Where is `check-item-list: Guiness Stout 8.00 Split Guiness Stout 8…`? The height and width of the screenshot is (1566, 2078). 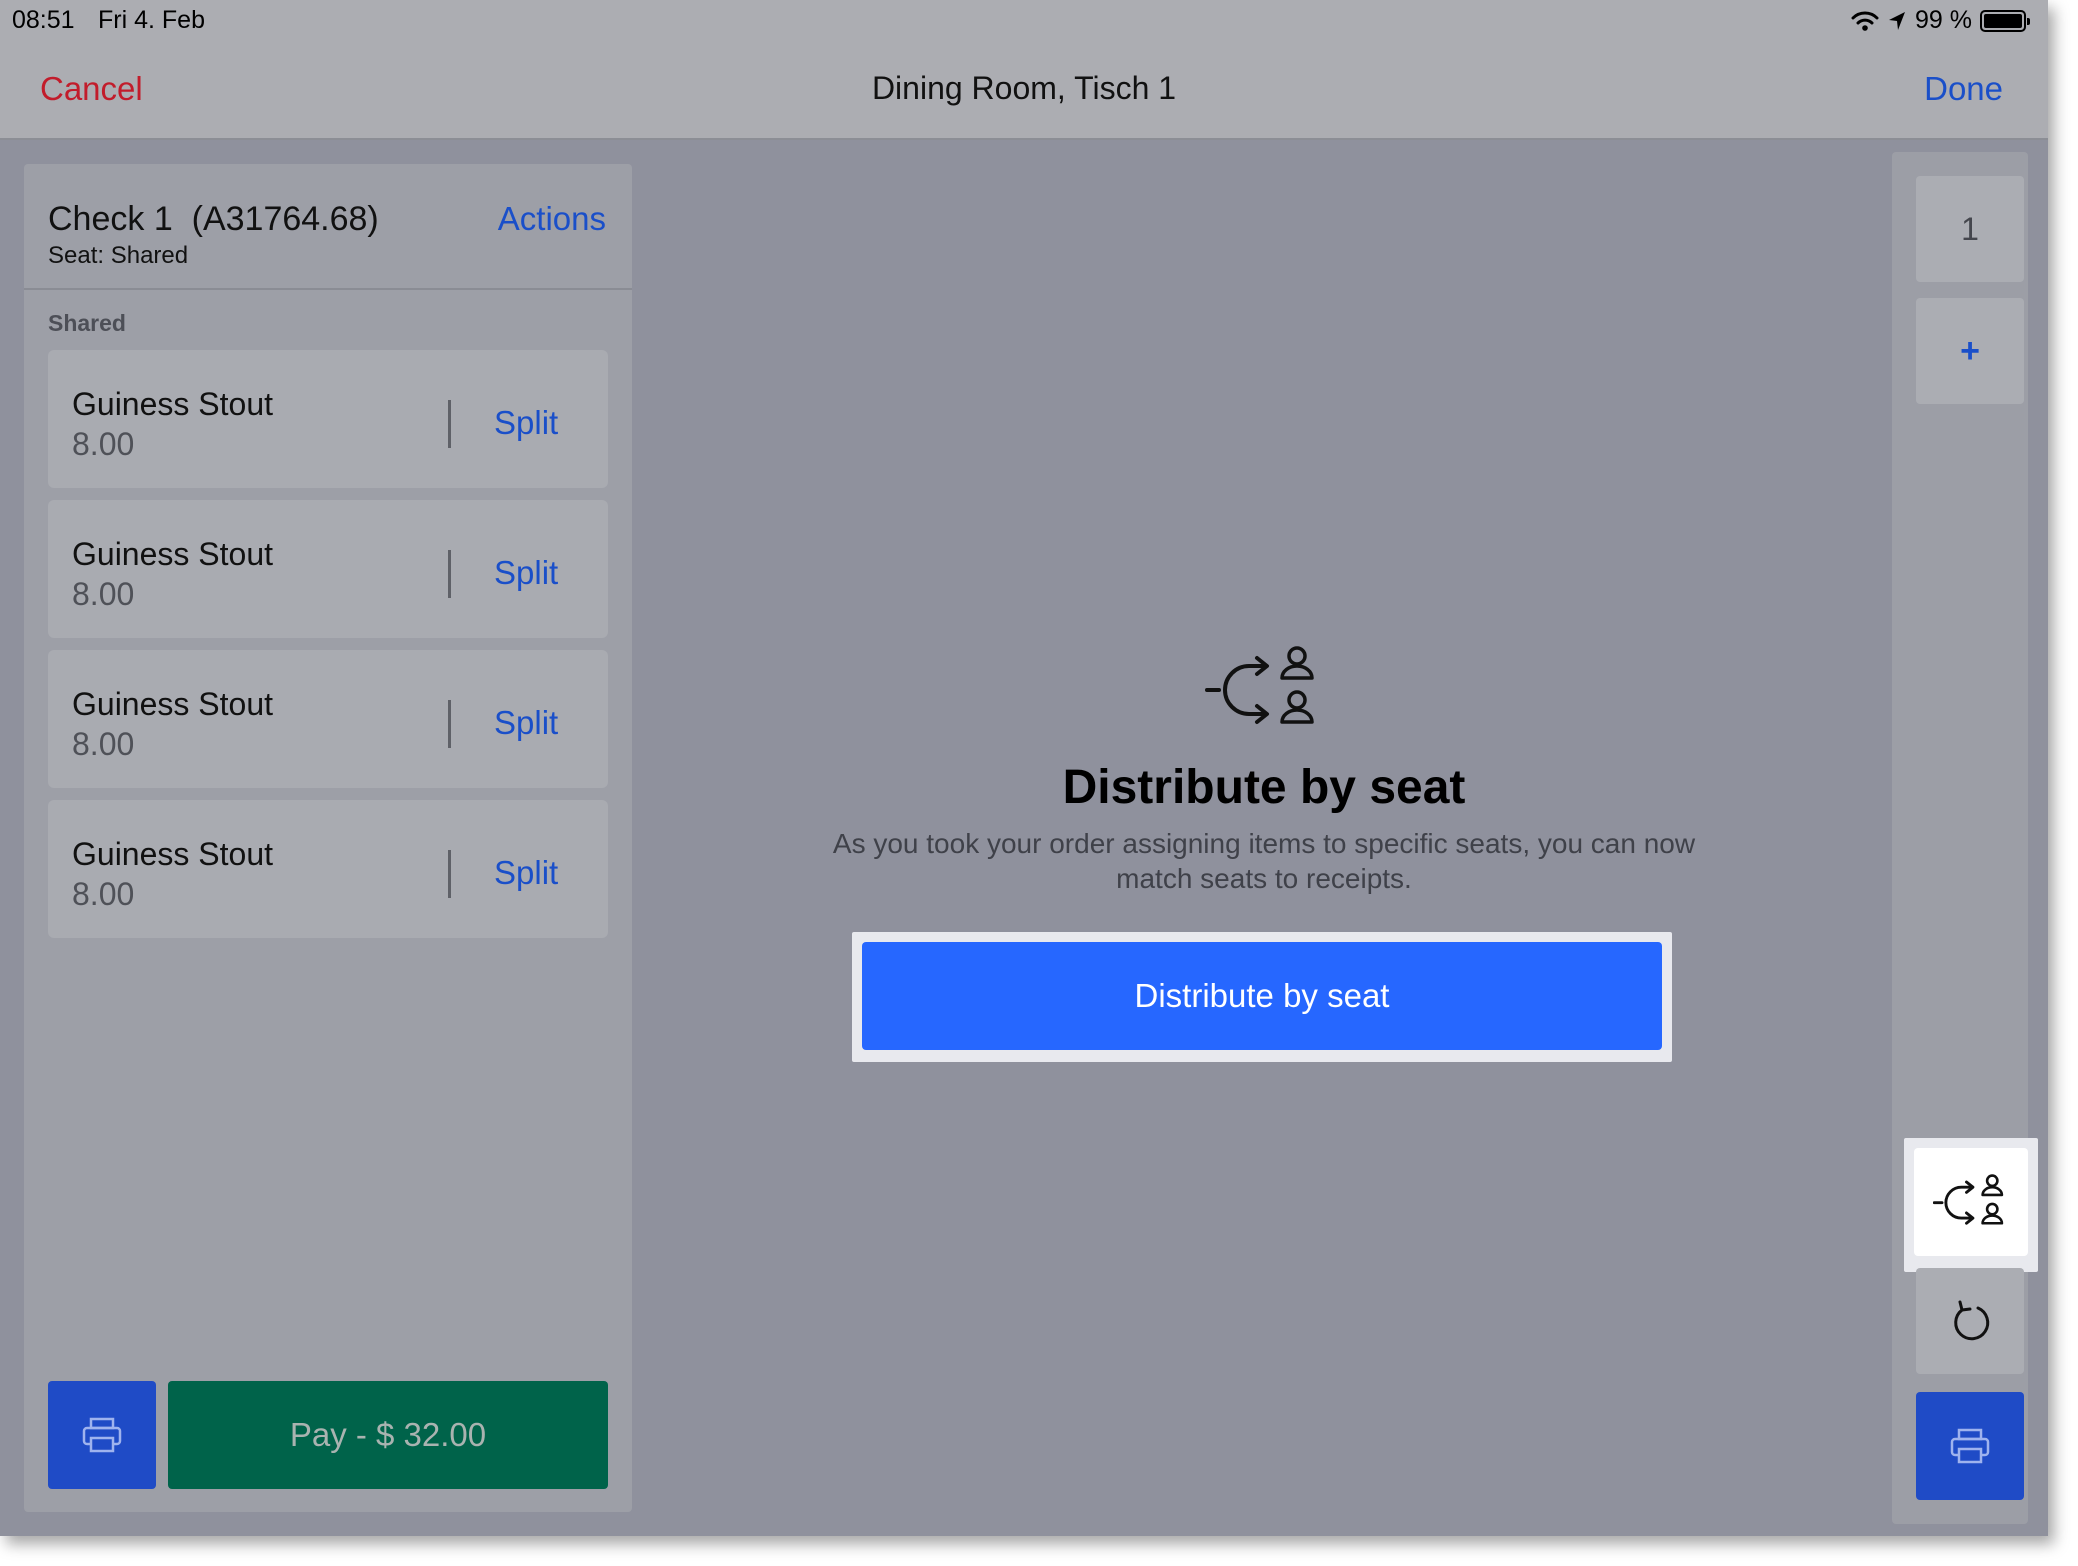
check-item-list: Guiness Stout 8.00 Split Guiness Stout 8… is located at coordinates (328, 650).